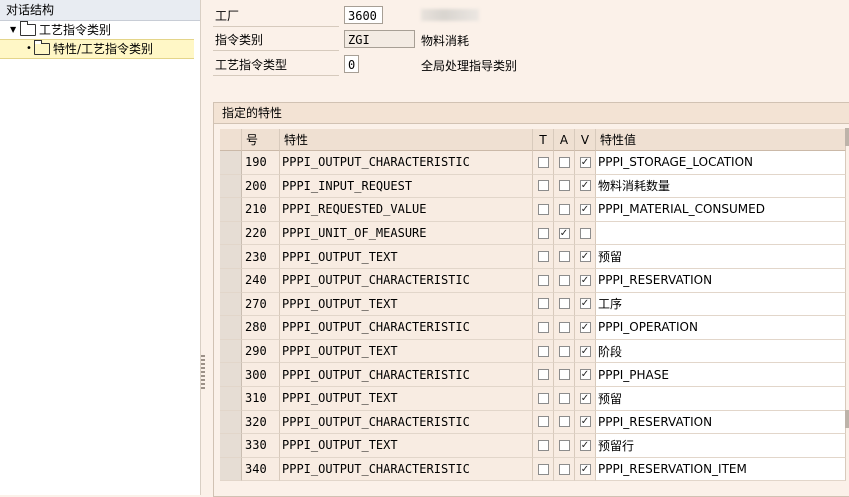 The height and width of the screenshot is (497, 849). Describe the element at coordinates (261, 469) in the screenshot. I see `row-number: 340` at that location.